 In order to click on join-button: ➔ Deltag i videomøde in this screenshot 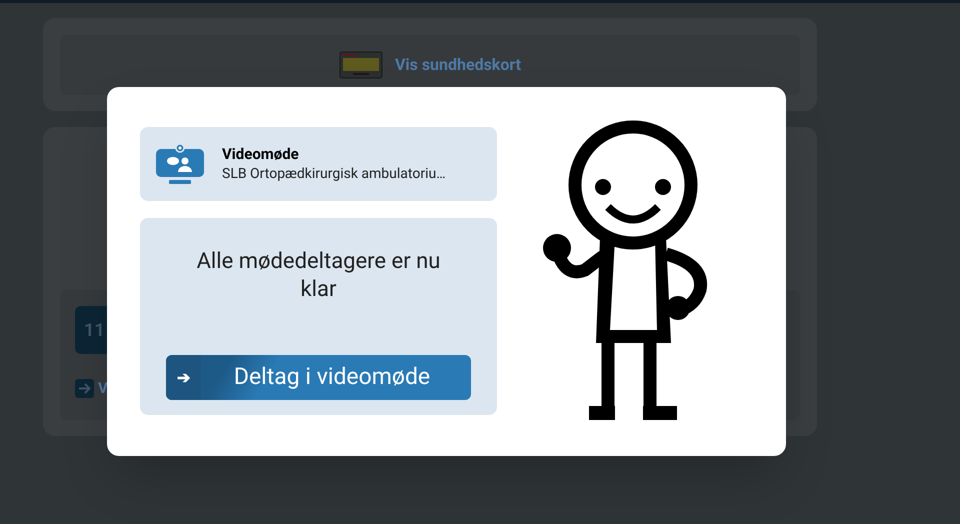, I will do `click(318, 377)`.